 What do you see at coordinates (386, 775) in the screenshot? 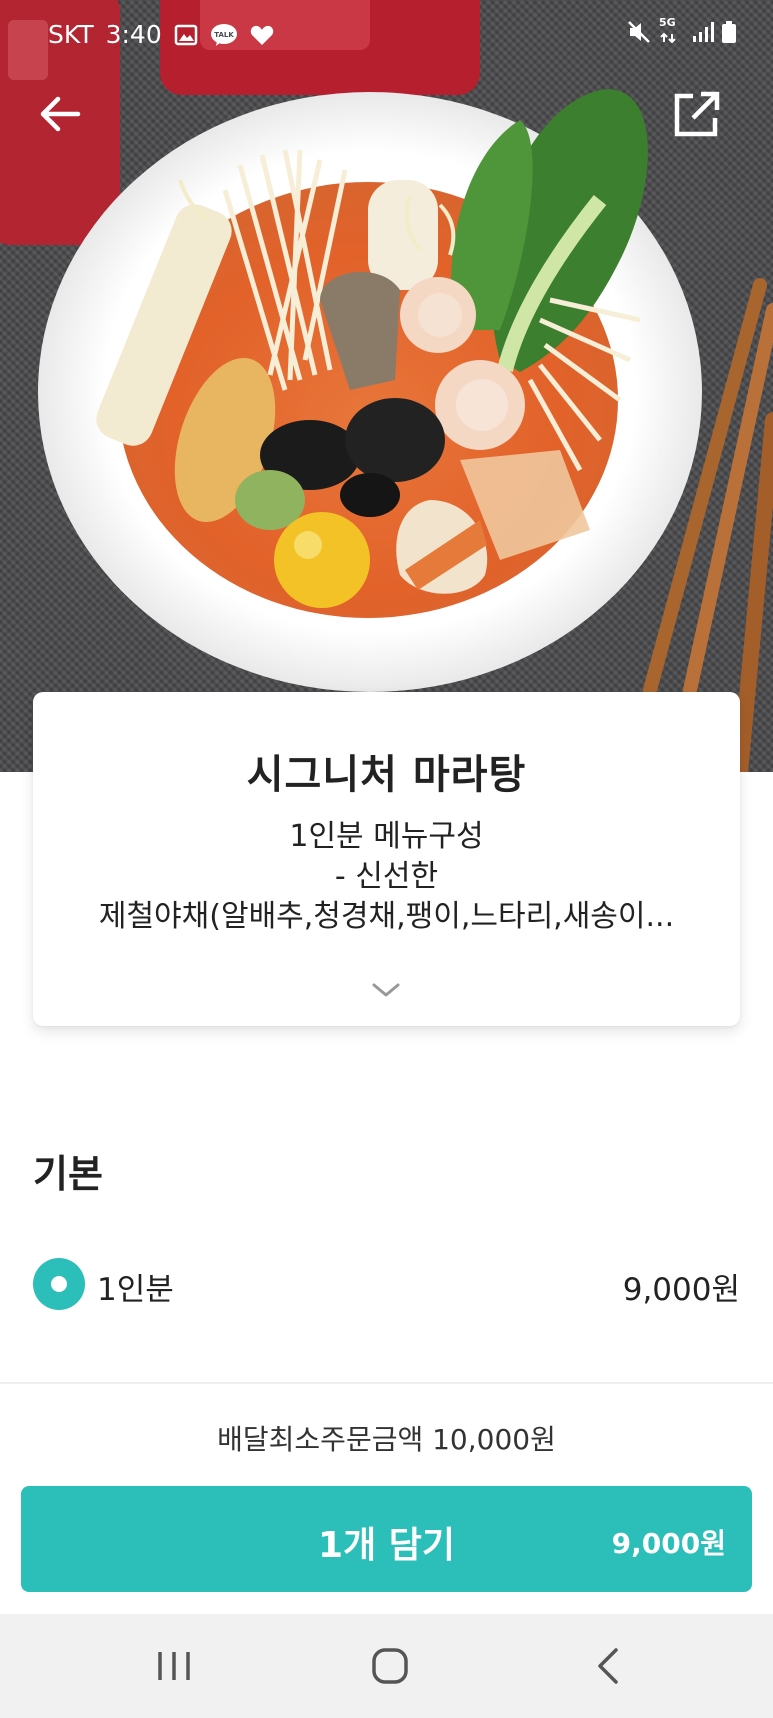
I see `menu-title: 시그니처 마라탕` at bounding box center [386, 775].